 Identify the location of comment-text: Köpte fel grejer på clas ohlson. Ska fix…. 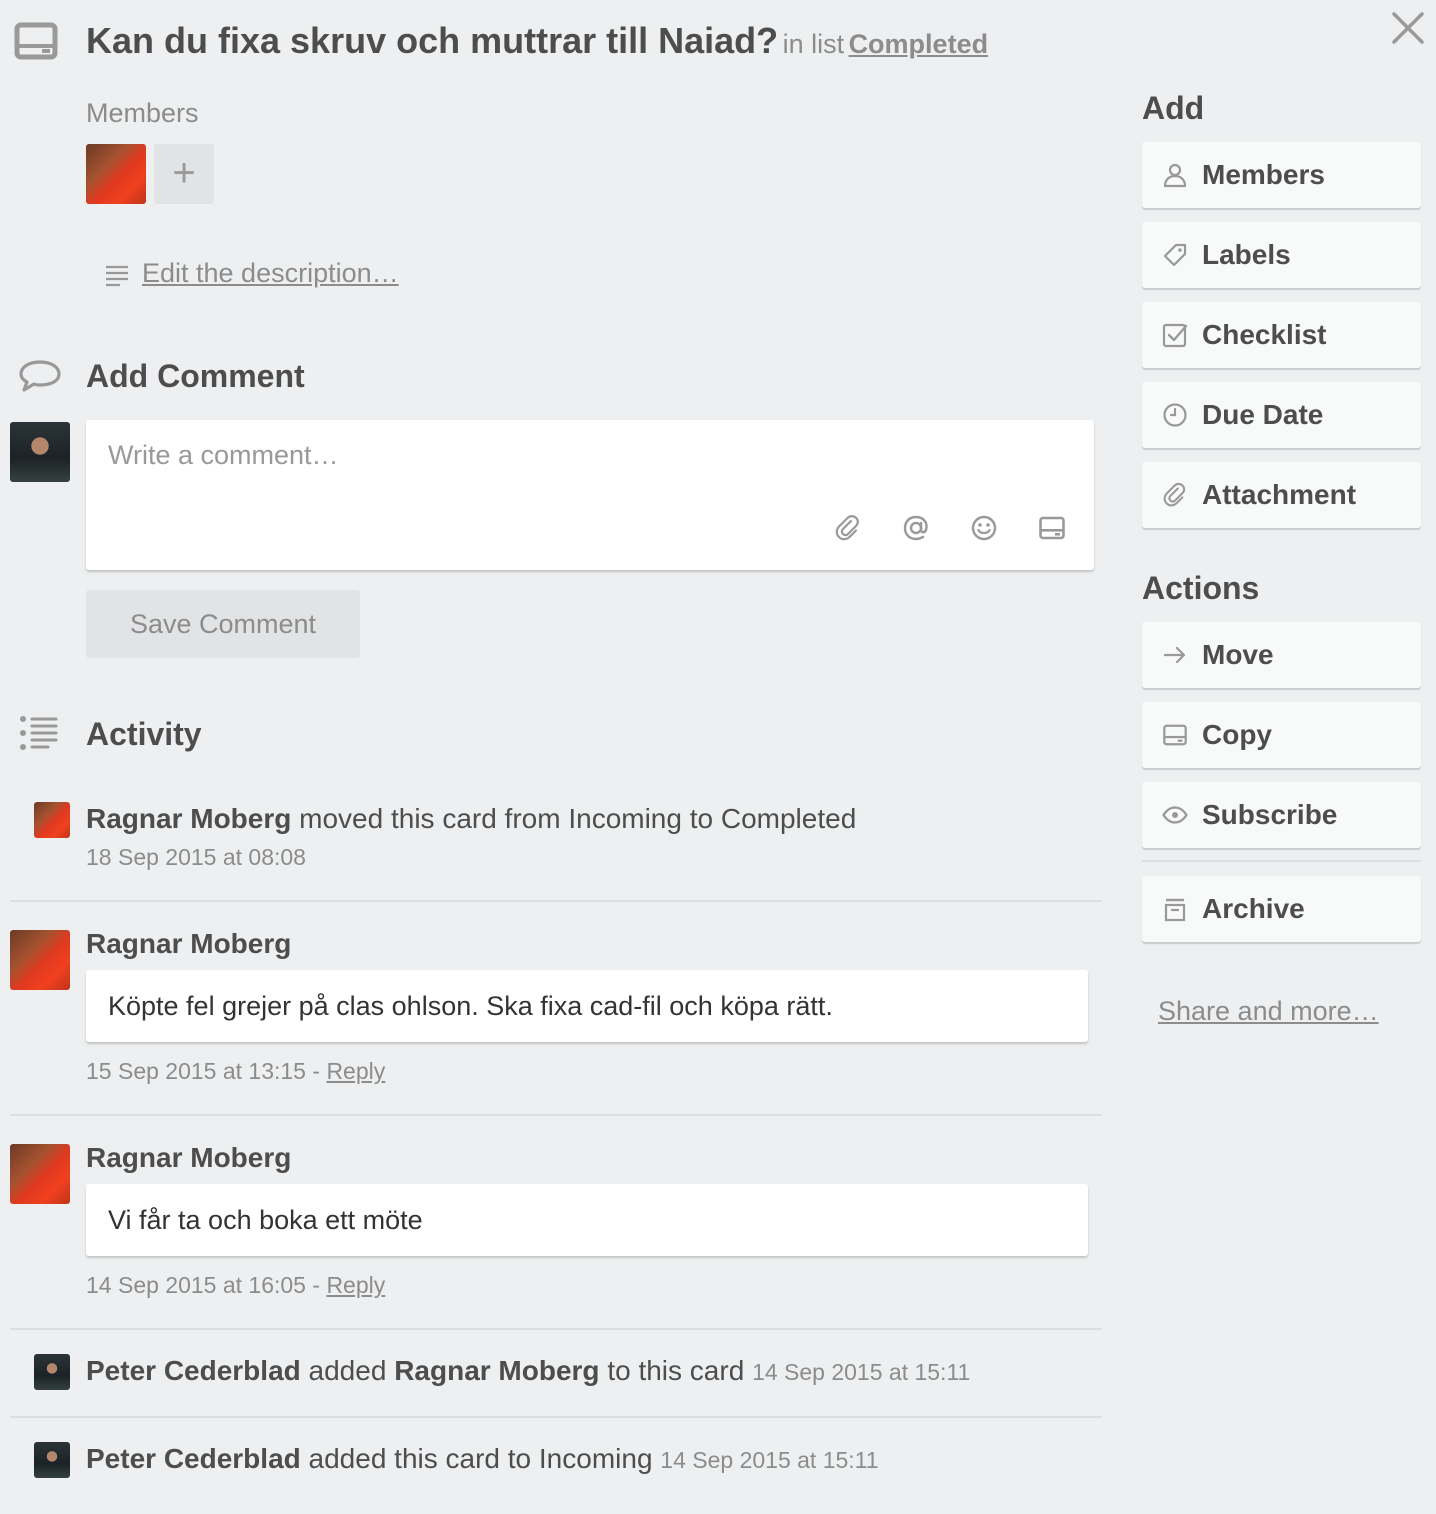
(587, 1006).